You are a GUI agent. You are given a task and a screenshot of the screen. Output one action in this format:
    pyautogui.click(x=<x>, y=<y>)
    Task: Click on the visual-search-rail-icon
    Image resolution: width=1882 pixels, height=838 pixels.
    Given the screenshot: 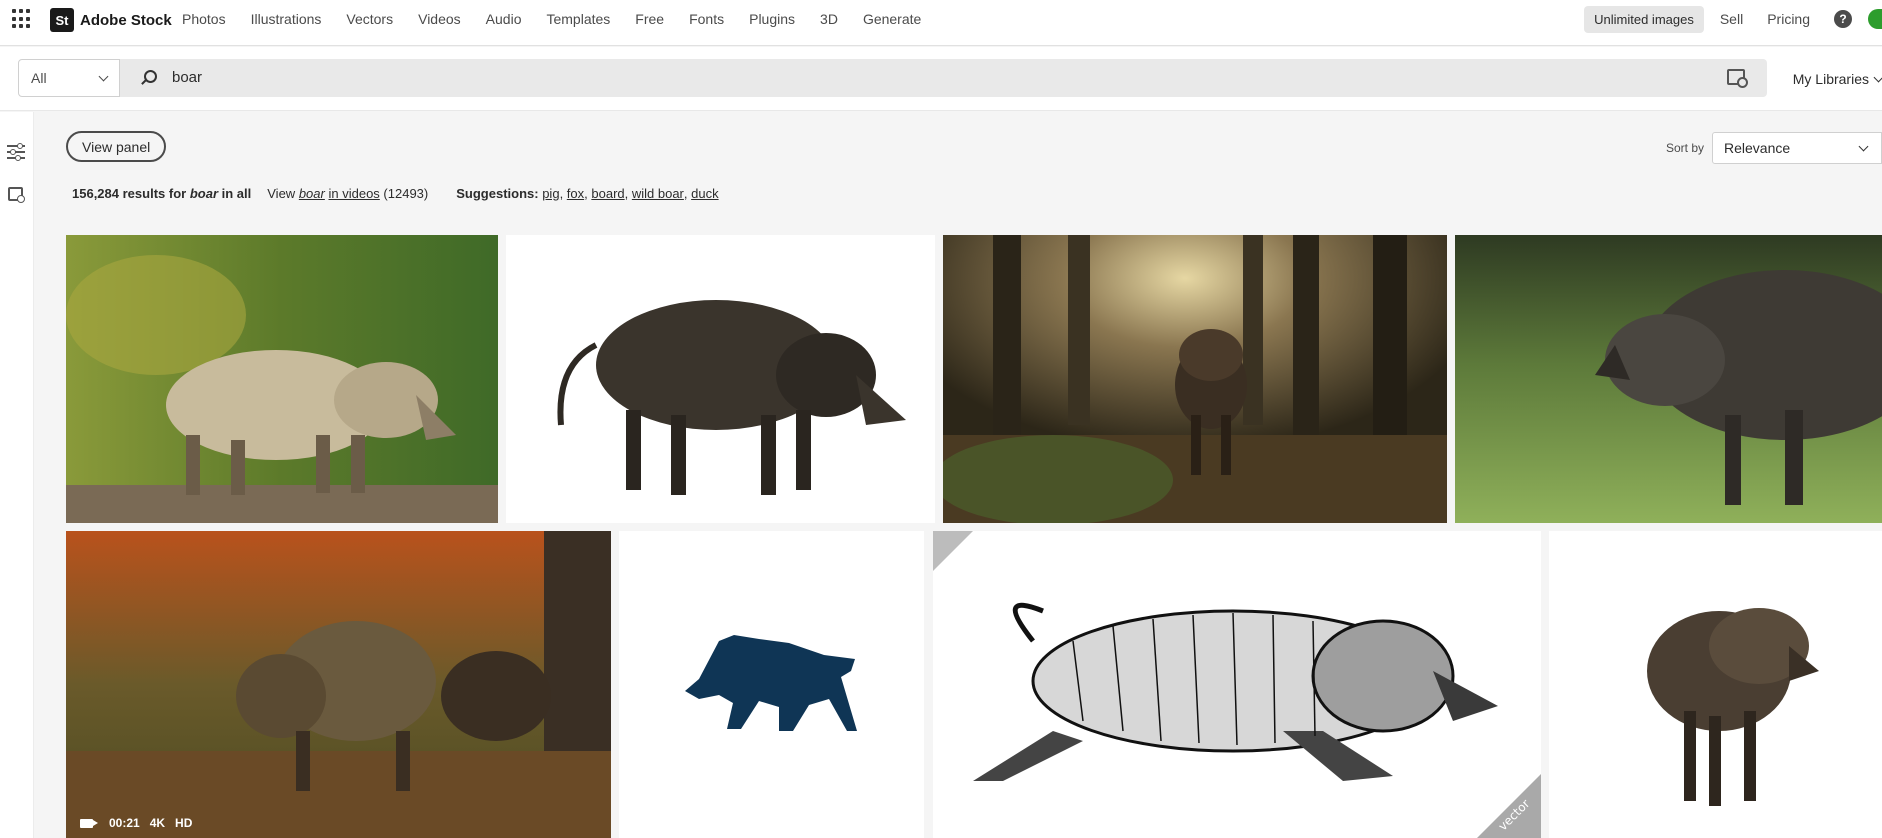 What is the action you would take?
    pyautogui.click(x=16, y=195)
    